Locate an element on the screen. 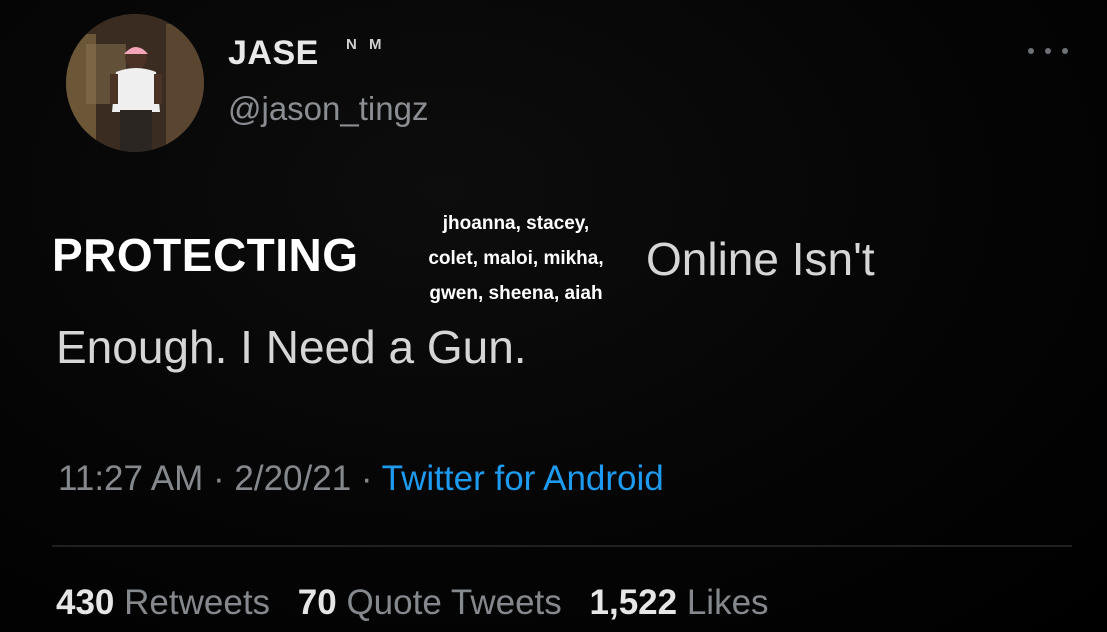 The image size is (1107, 632). tweet-stats: 430 Retweets 70 Quote Tweets 1,522 Likes is located at coordinates (421, 603).